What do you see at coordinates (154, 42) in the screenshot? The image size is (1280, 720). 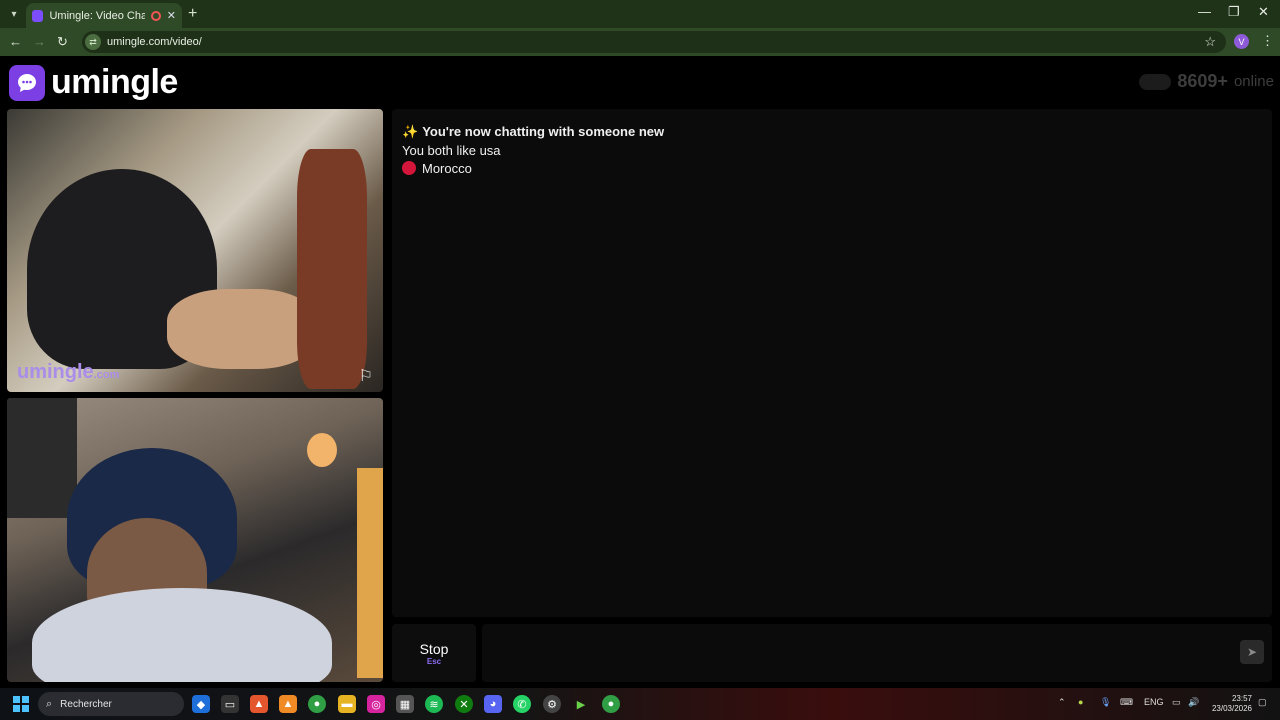 I see `url-text: umingle.com/video/` at bounding box center [154, 42].